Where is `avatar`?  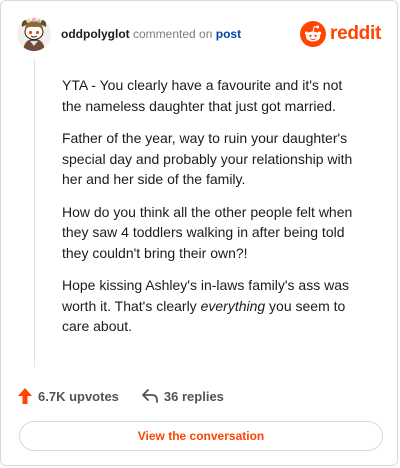 avatar is located at coordinates (34, 34).